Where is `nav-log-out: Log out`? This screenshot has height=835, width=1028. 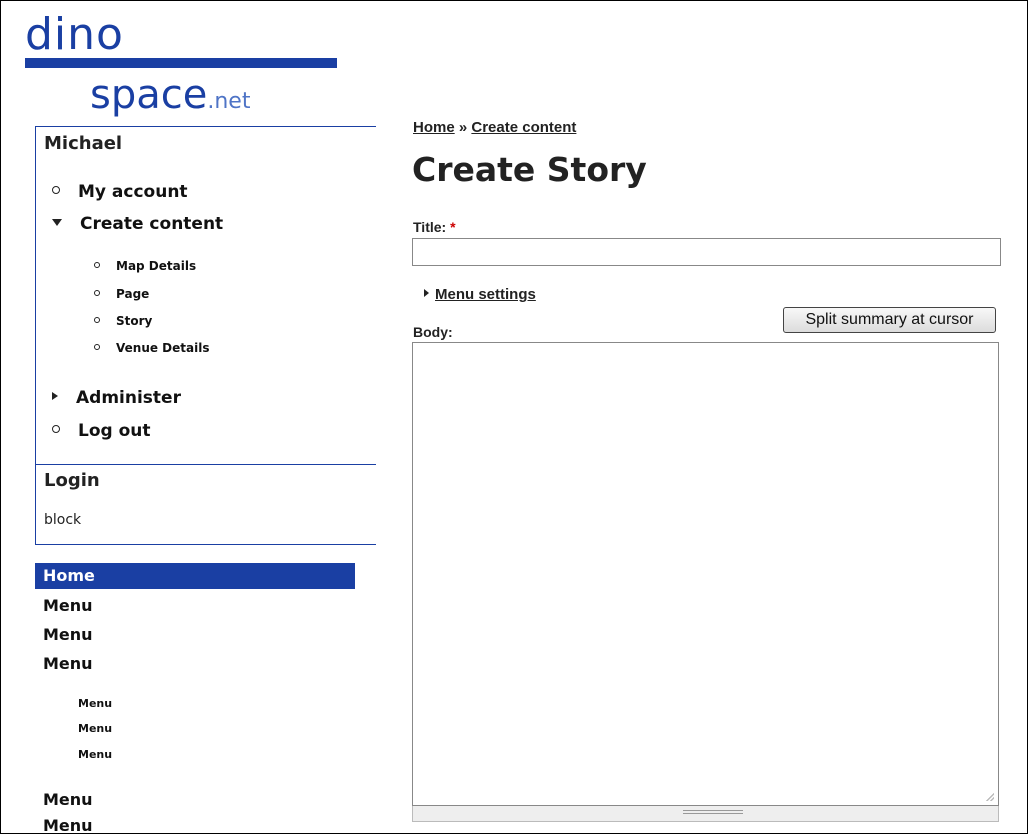 nav-log-out: Log out is located at coordinates (101, 431).